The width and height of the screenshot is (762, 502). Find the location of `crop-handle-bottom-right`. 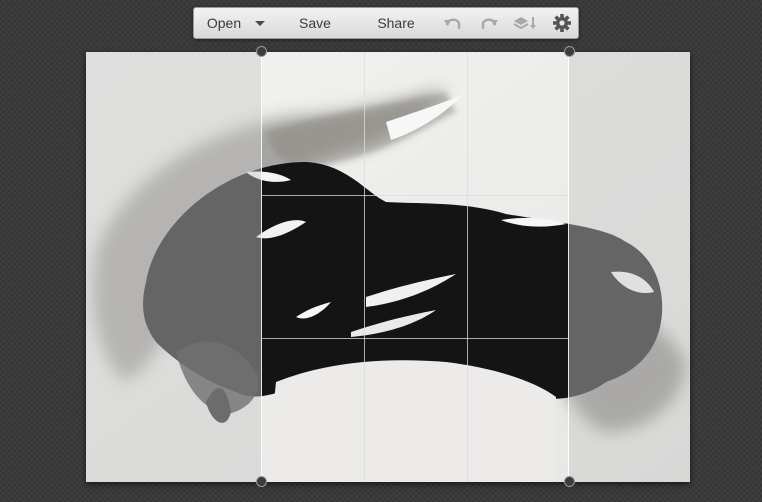

crop-handle-bottom-right is located at coordinates (569, 481).